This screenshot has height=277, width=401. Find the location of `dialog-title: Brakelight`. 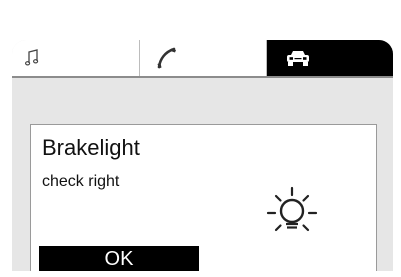

dialog-title: Brakelight is located at coordinates (91, 147).